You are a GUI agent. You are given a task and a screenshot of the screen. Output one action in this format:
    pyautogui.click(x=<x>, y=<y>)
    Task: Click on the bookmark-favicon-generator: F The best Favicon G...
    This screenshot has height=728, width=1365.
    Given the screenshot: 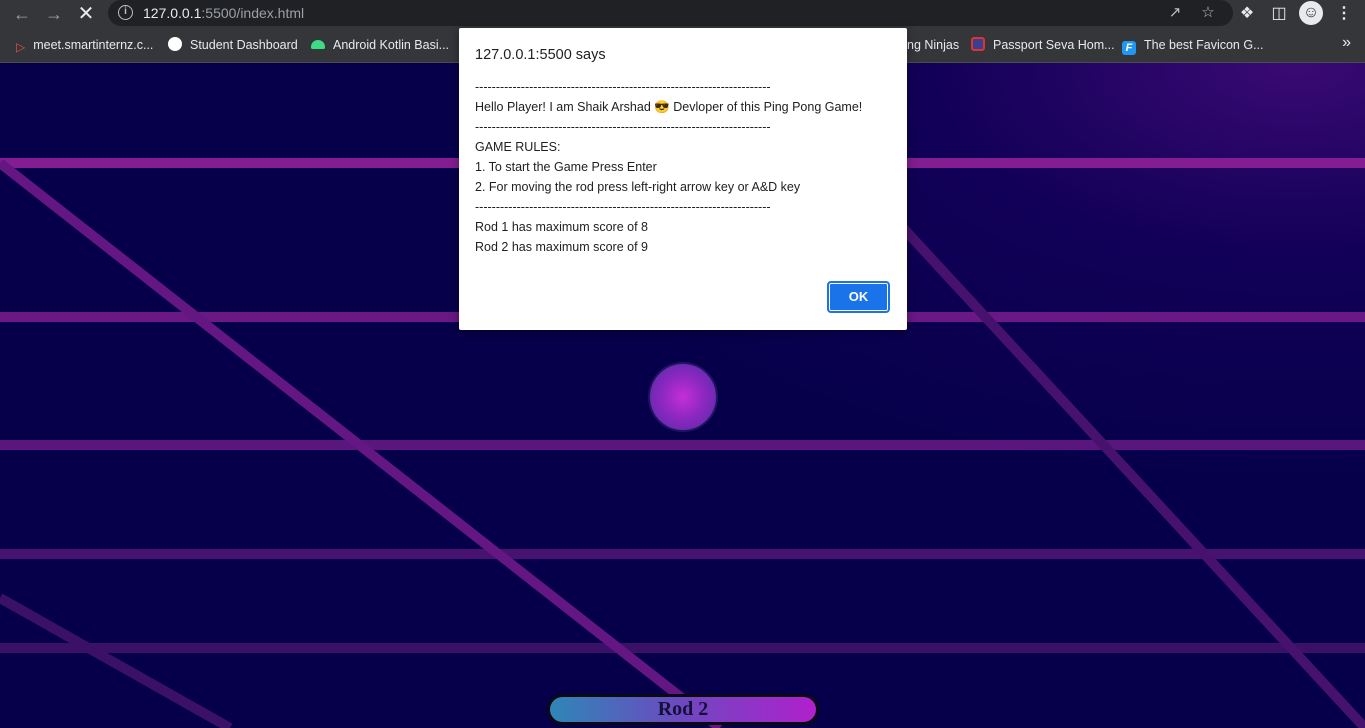 What is the action you would take?
    pyautogui.click(x=1193, y=46)
    